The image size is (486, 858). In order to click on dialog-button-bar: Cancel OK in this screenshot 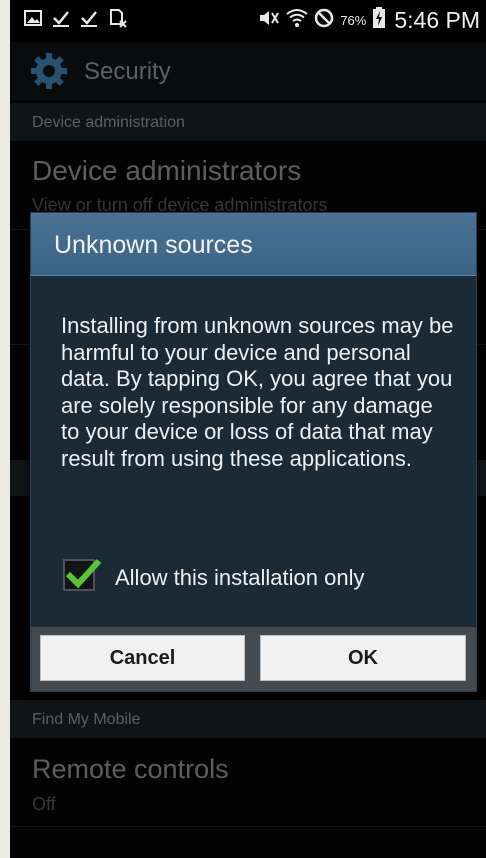, I will do `click(253, 659)`.